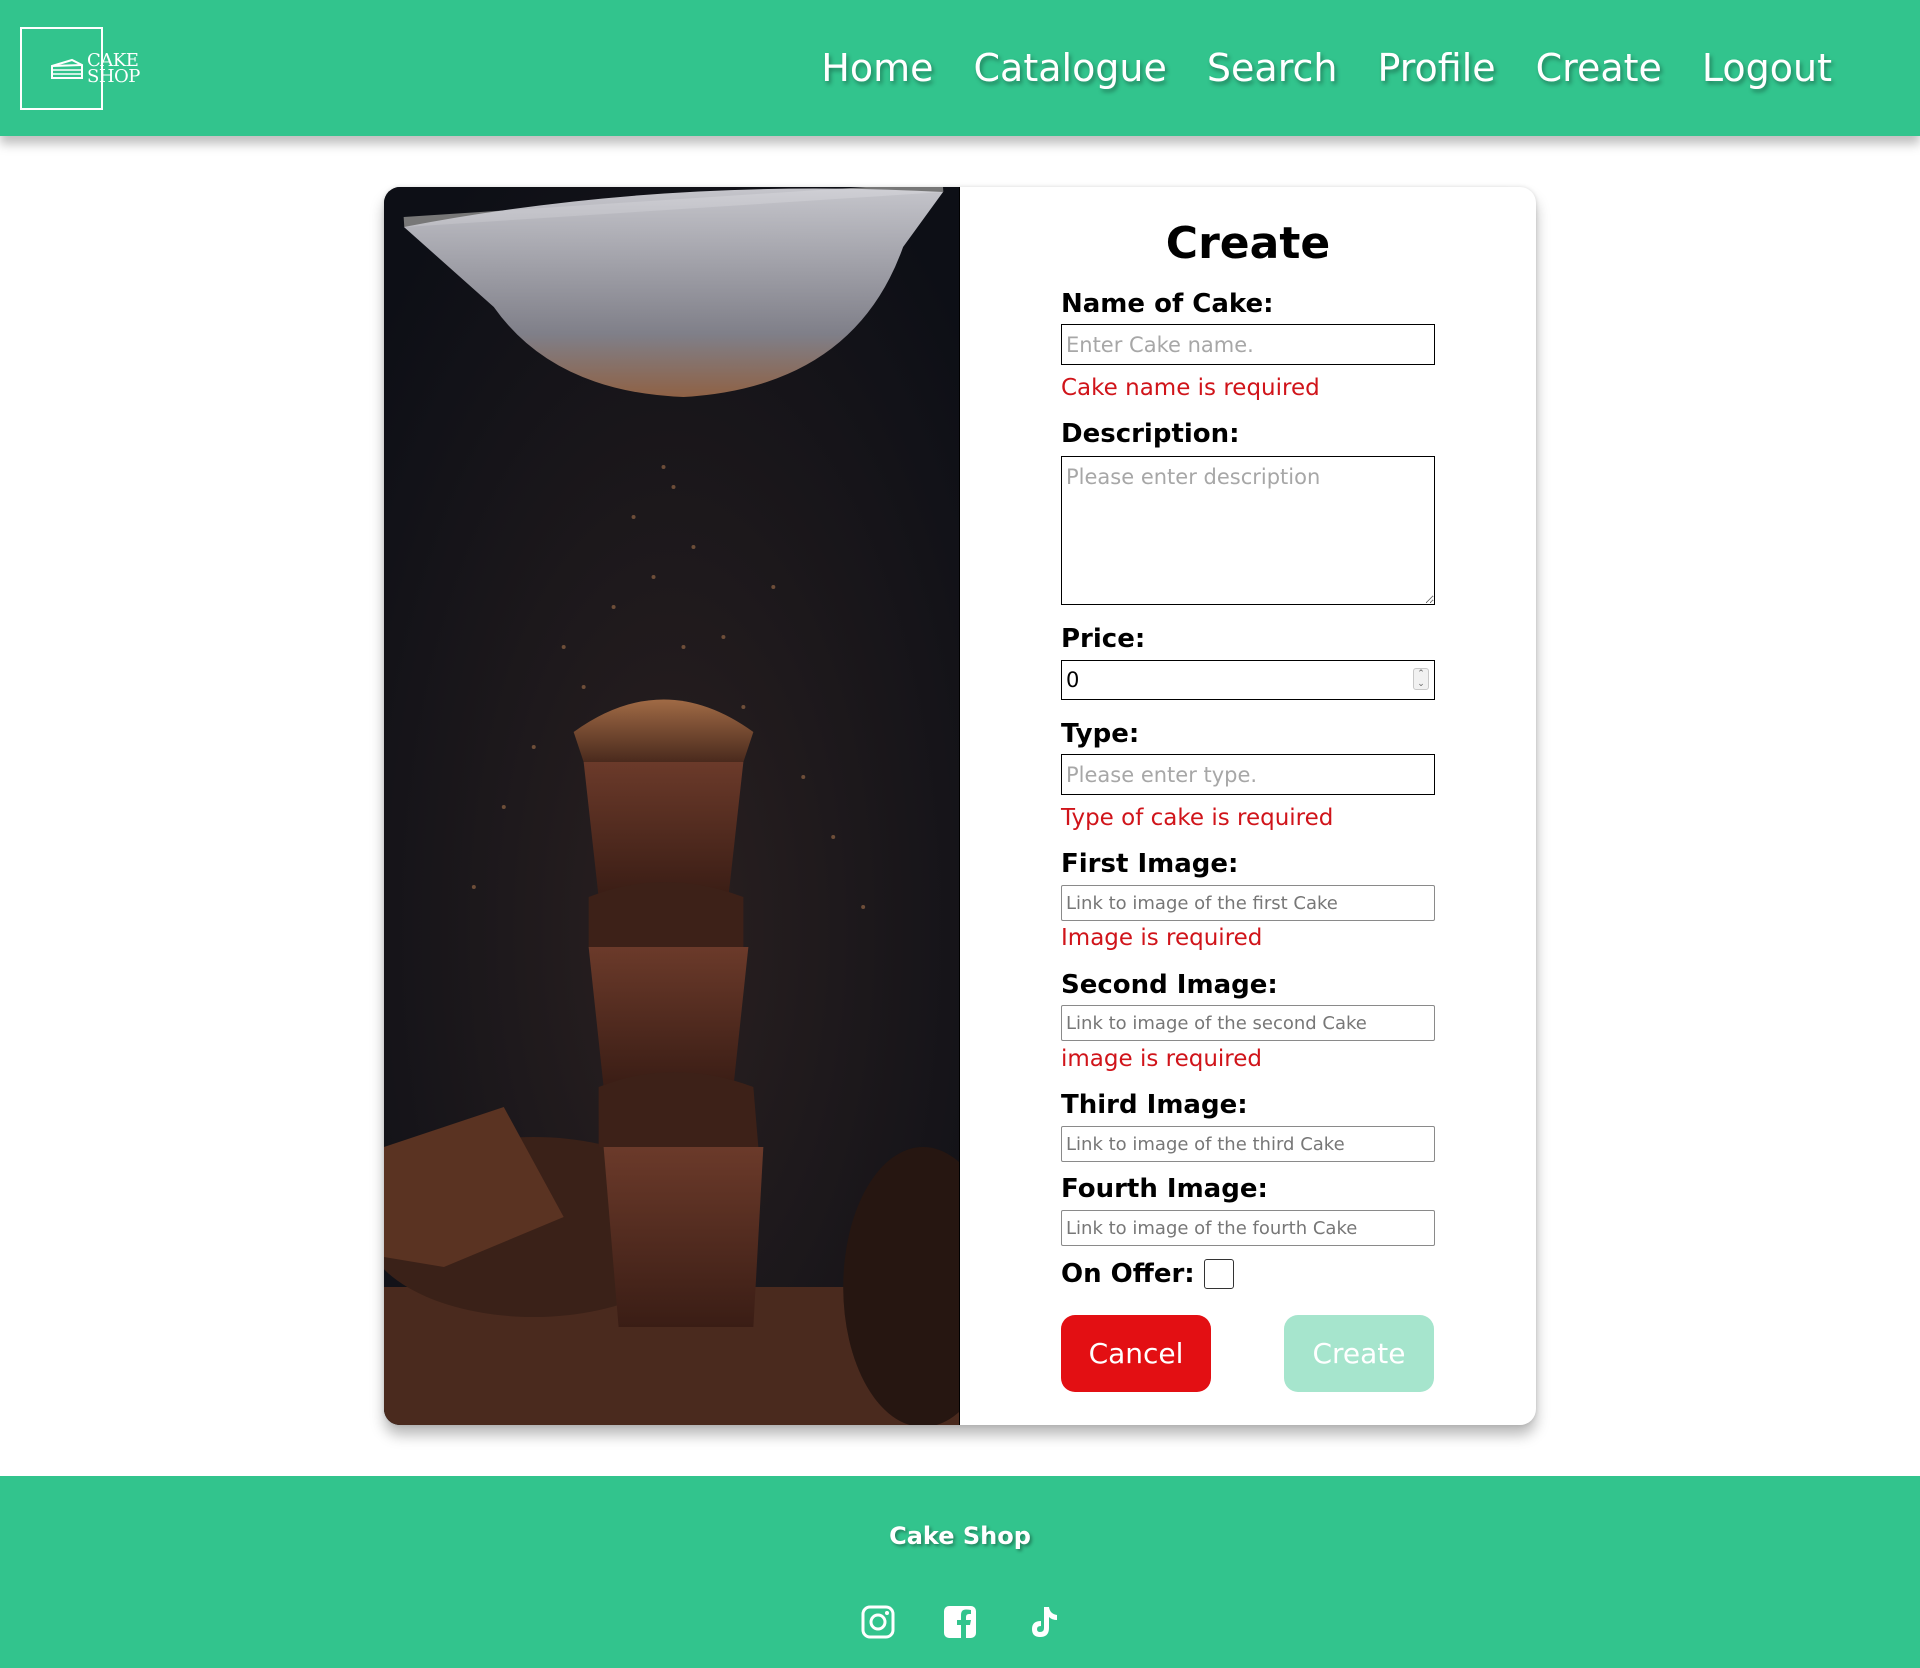  Describe the element at coordinates (1169, 985) in the screenshot. I see `second-image-label: Second Image:` at that location.